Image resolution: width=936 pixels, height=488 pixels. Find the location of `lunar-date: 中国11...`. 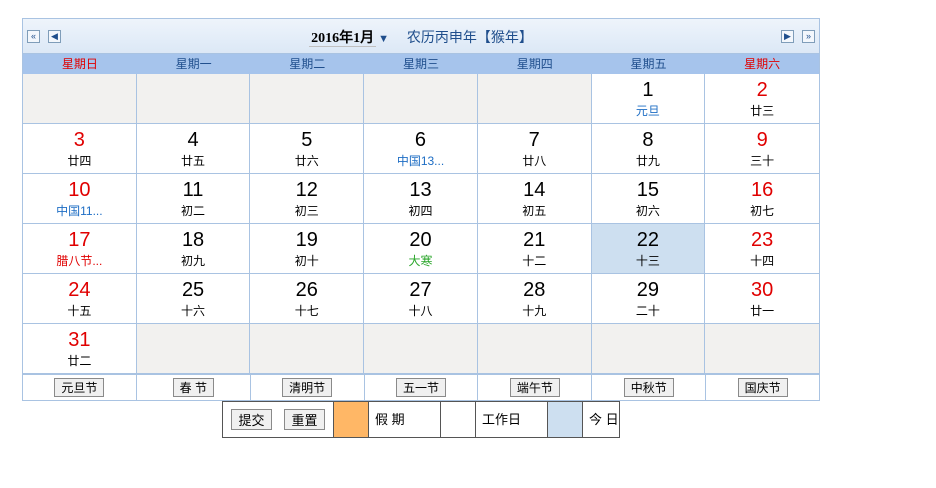

lunar-date: 中国11... is located at coordinates (79, 211).